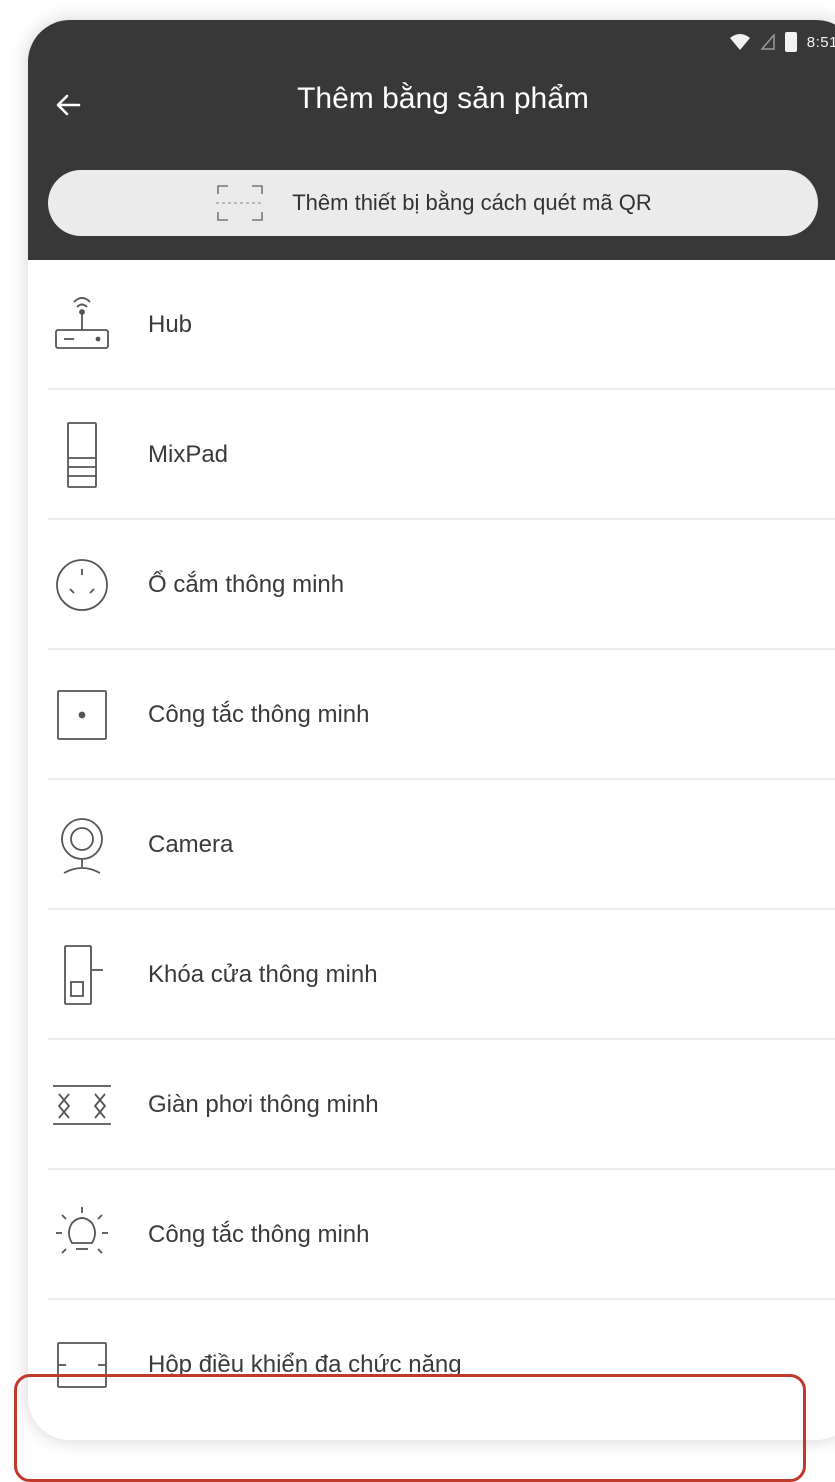 This screenshot has height=1482, width=835. What do you see at coordinates (431, 1105) in the screenshot?
I see `list-item-clothes-rack: Giàn phơi thông minh` at bounding box center [431, 1105].